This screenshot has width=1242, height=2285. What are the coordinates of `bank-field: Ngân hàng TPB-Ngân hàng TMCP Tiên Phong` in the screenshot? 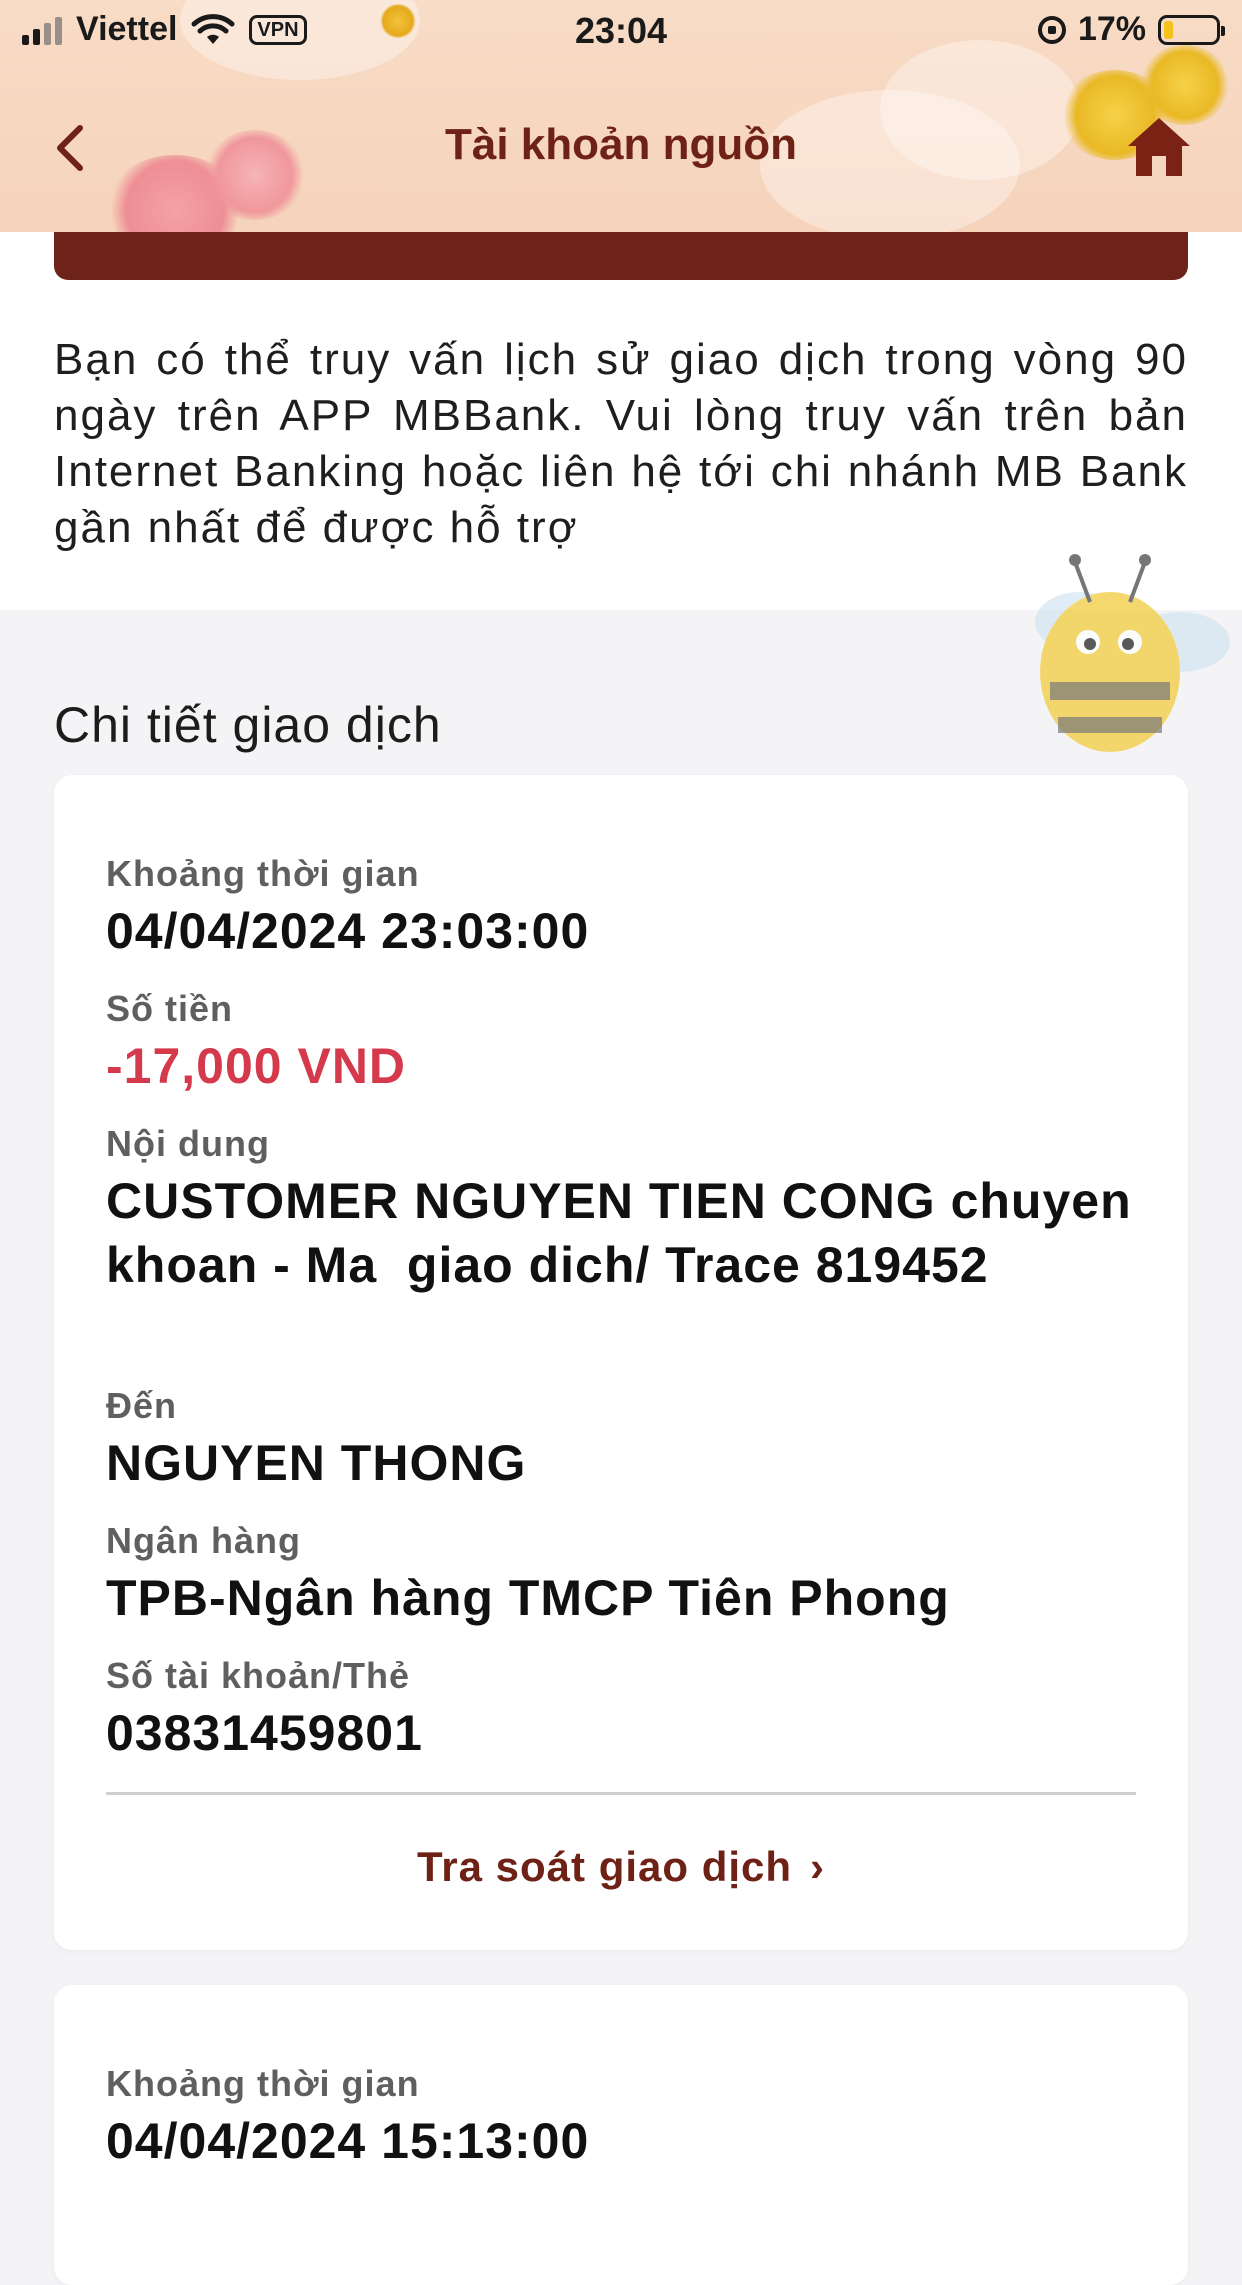 It's located at (621, 1575).